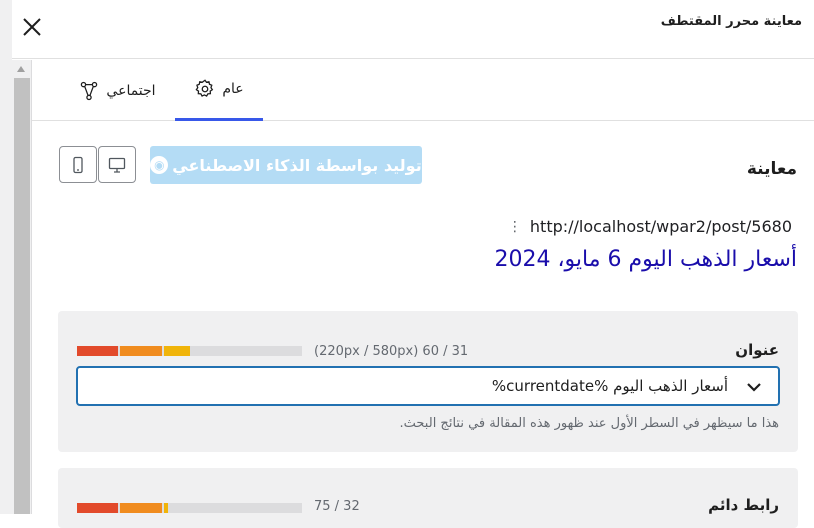  What do you see at coordinates (21, 69) in the screenshot?
I see `scroll-up-arrow-icon` at bounding box center [21, 69].